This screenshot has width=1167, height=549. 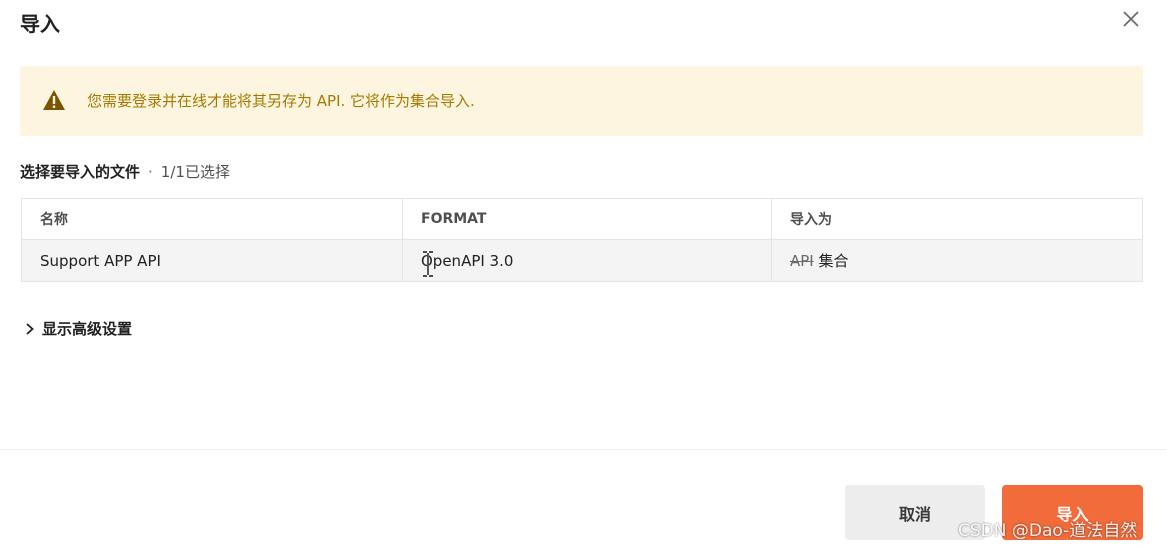 I want to click on show-advanced-settings-toggle: 显示高级设置, so click(x=77, y=328).